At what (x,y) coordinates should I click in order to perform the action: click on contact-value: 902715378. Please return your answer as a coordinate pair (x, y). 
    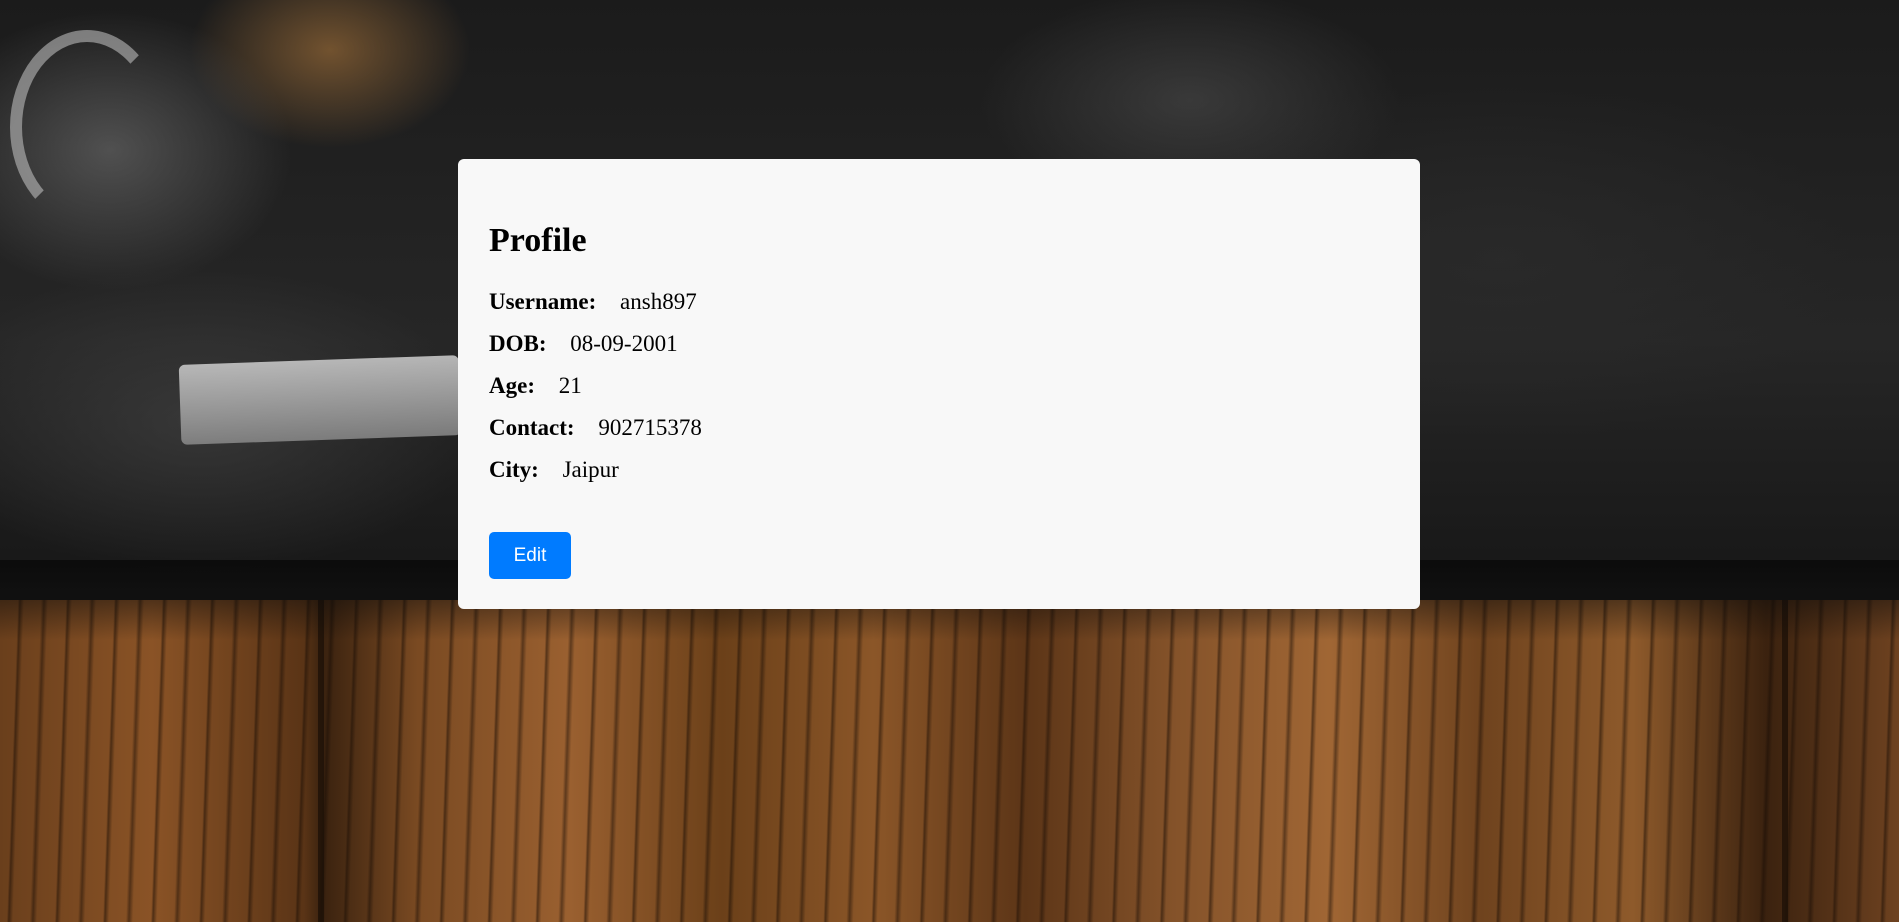
    Looking at the image, I should click on (650, 427).